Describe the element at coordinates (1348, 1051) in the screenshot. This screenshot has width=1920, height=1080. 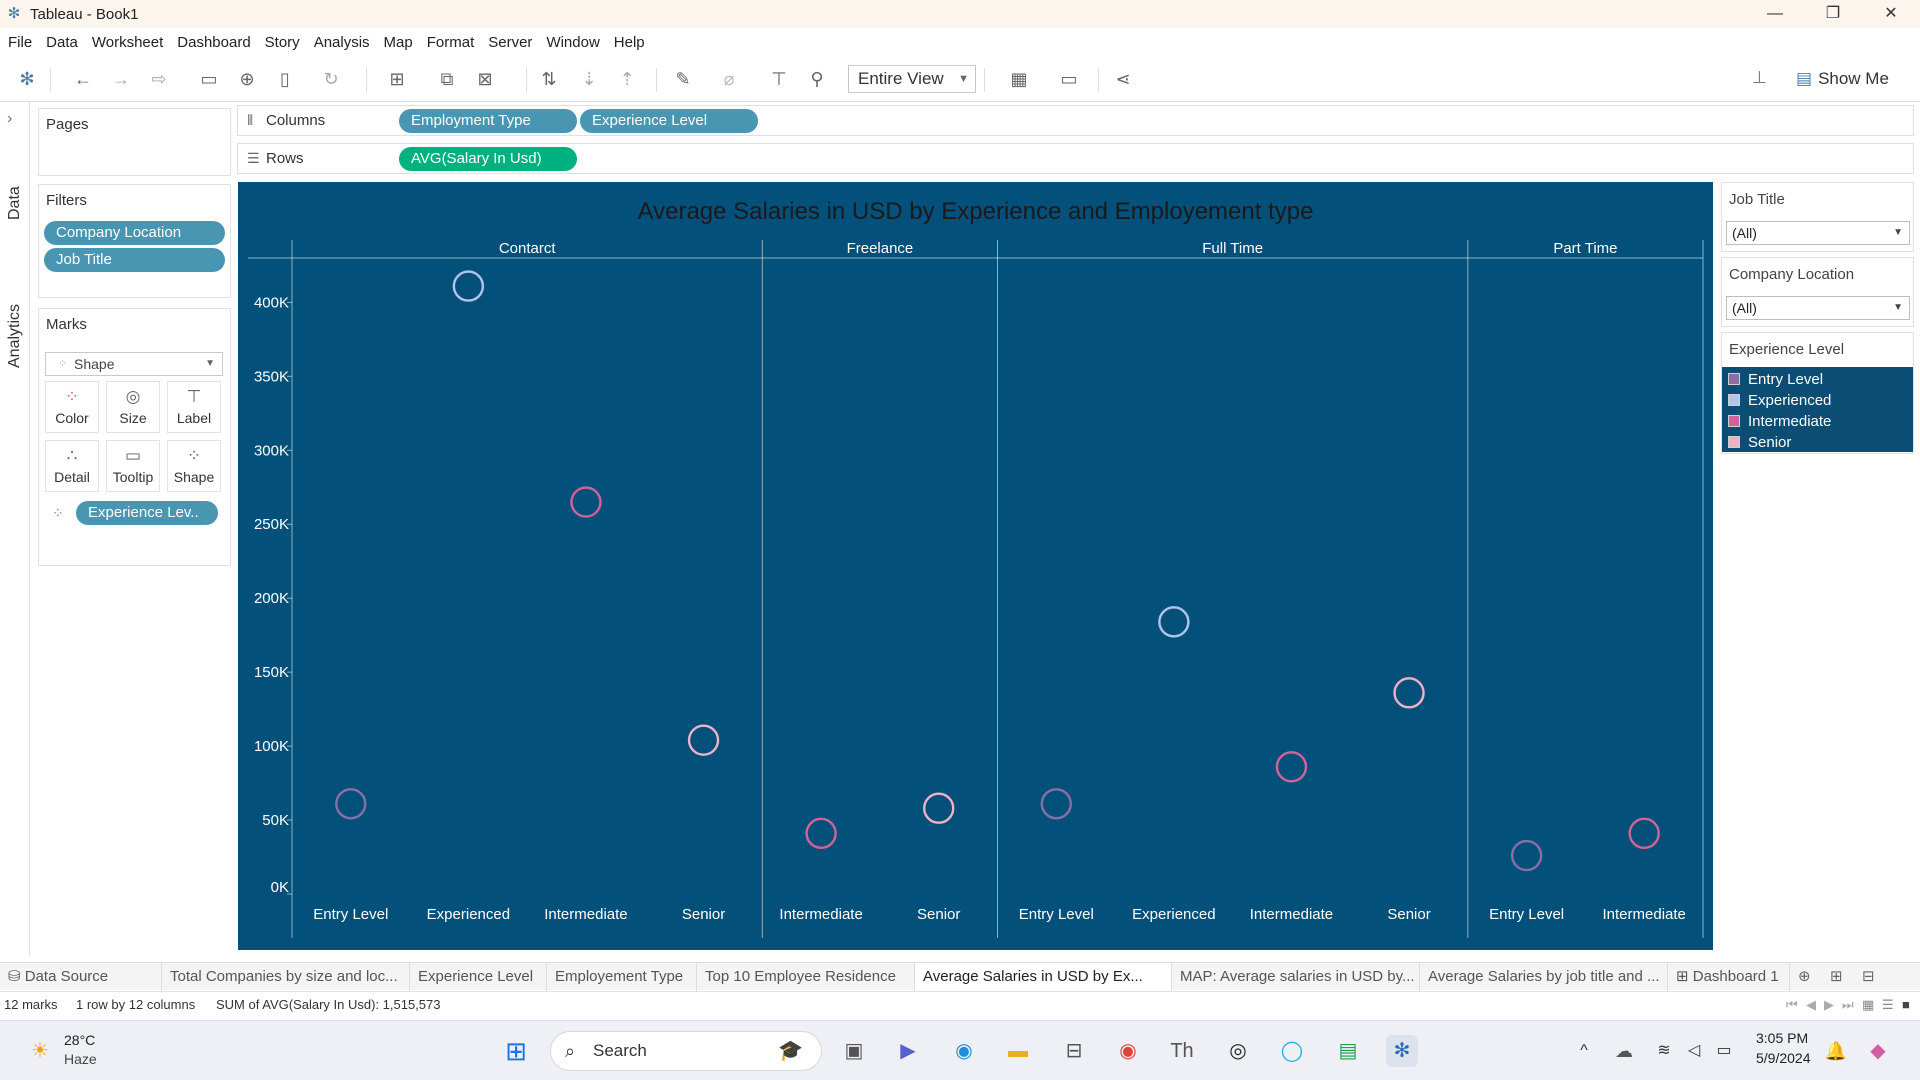
I see `spreadsheet-app-icon: ▤` at that location.